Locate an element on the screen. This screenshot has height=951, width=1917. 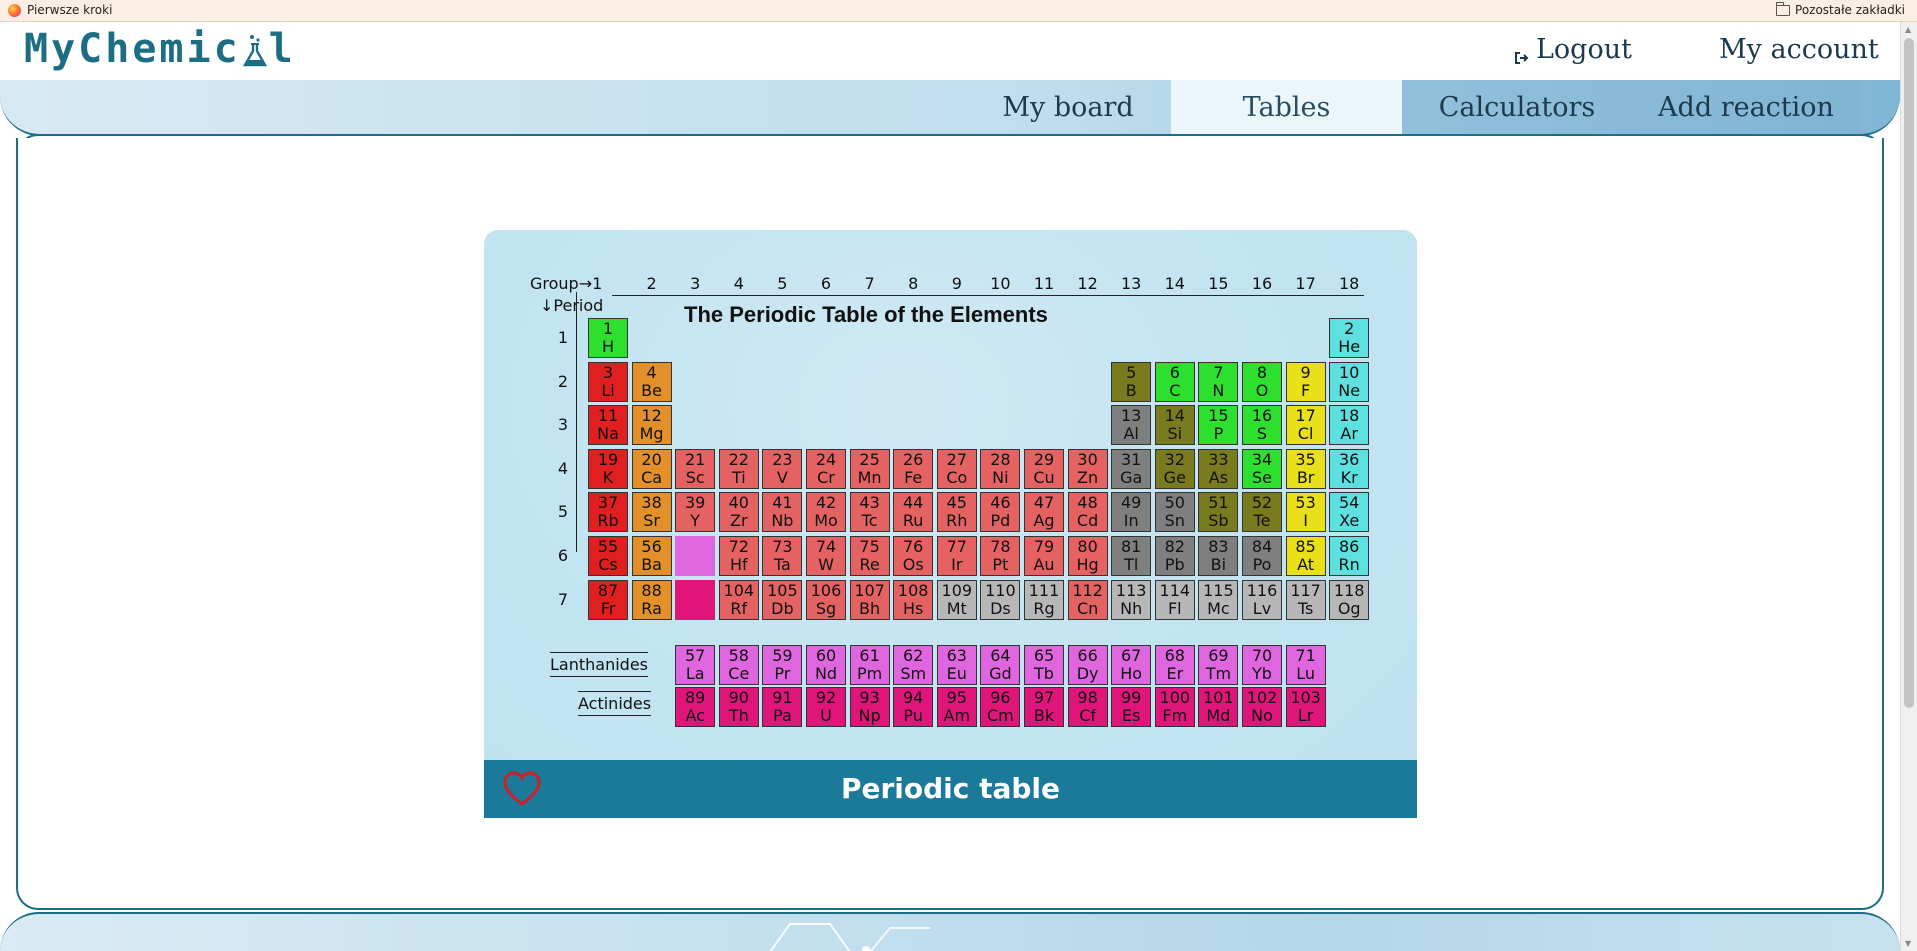
element-ar: 18 Ar is located at coordinates (1349, 425).